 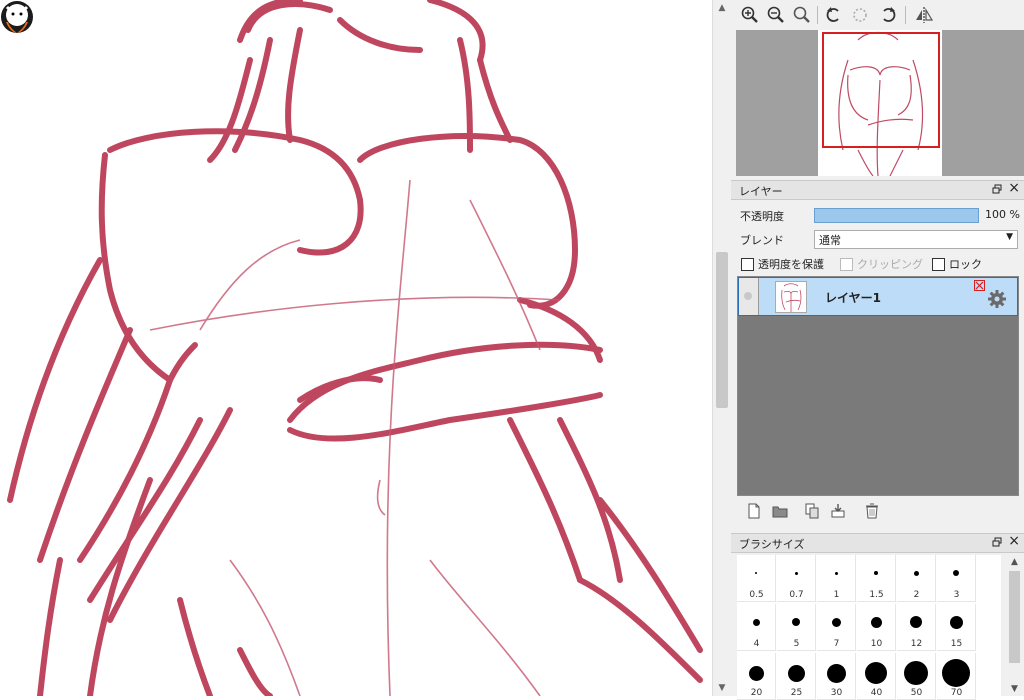 I want to click on brush-size-cell: 7, so click(x=836, y=627).